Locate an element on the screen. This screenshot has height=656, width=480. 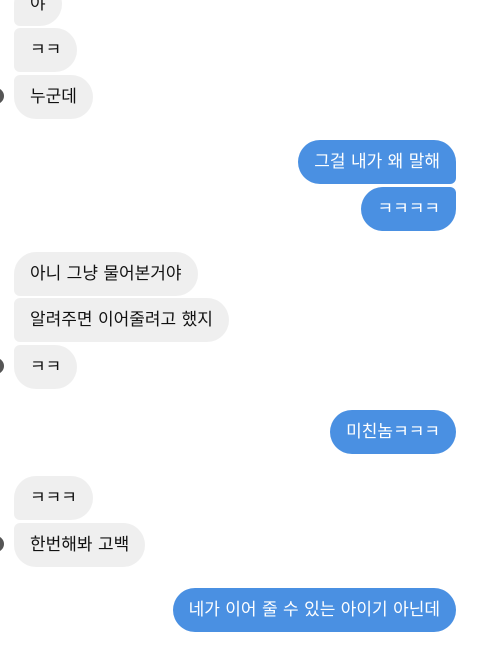
received-message-bubble: ㅋㅋㅋ is located at coordinates (53, 498).